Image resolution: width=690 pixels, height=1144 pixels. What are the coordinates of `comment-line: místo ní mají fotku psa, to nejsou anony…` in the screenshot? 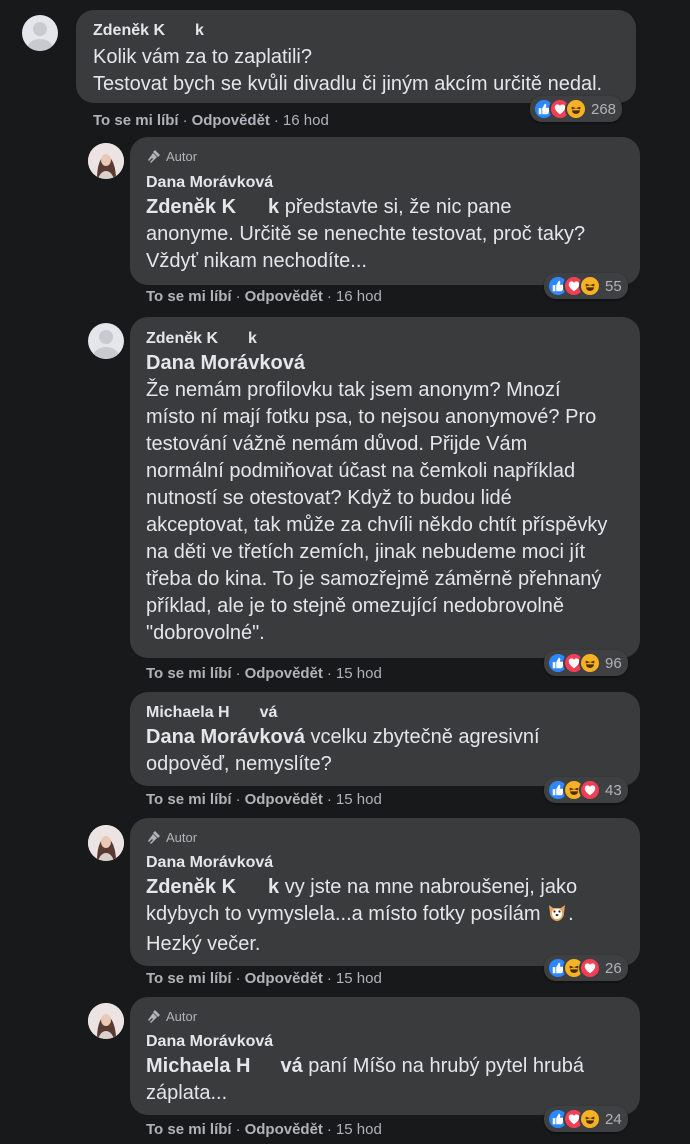 It's located at (371, 417).